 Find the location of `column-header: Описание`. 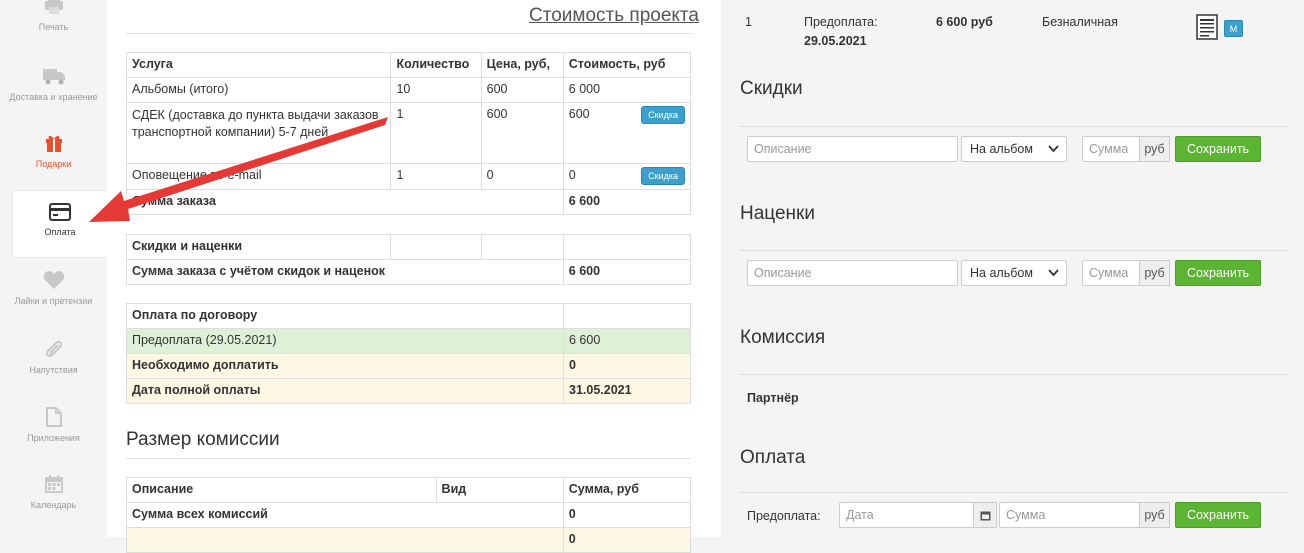

column-header: Описание is located at coordinates (281, 490).